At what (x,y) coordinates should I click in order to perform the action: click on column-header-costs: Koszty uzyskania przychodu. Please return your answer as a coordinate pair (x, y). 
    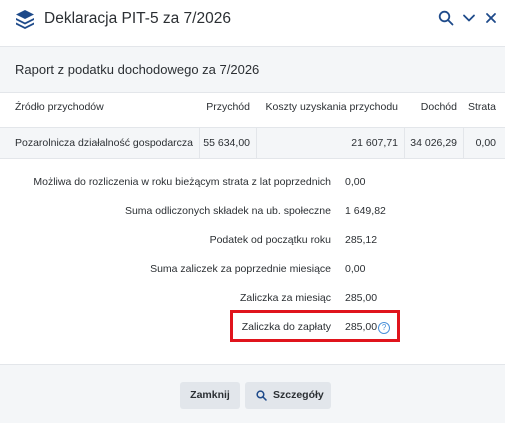
    Looking at the image, I should click on (331, 107).